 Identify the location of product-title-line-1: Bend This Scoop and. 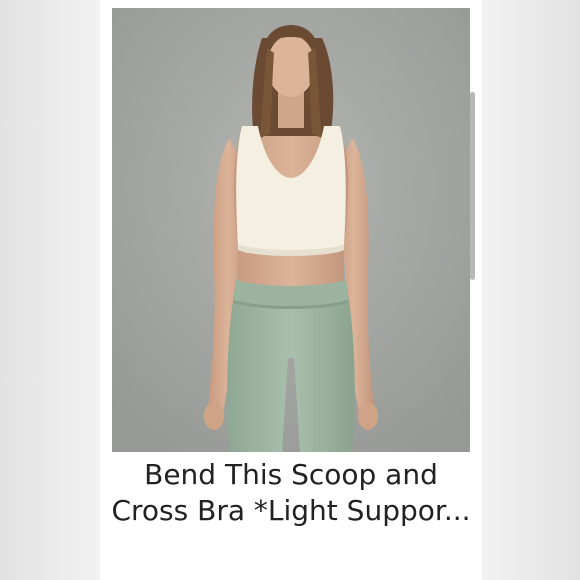
(291, 474).